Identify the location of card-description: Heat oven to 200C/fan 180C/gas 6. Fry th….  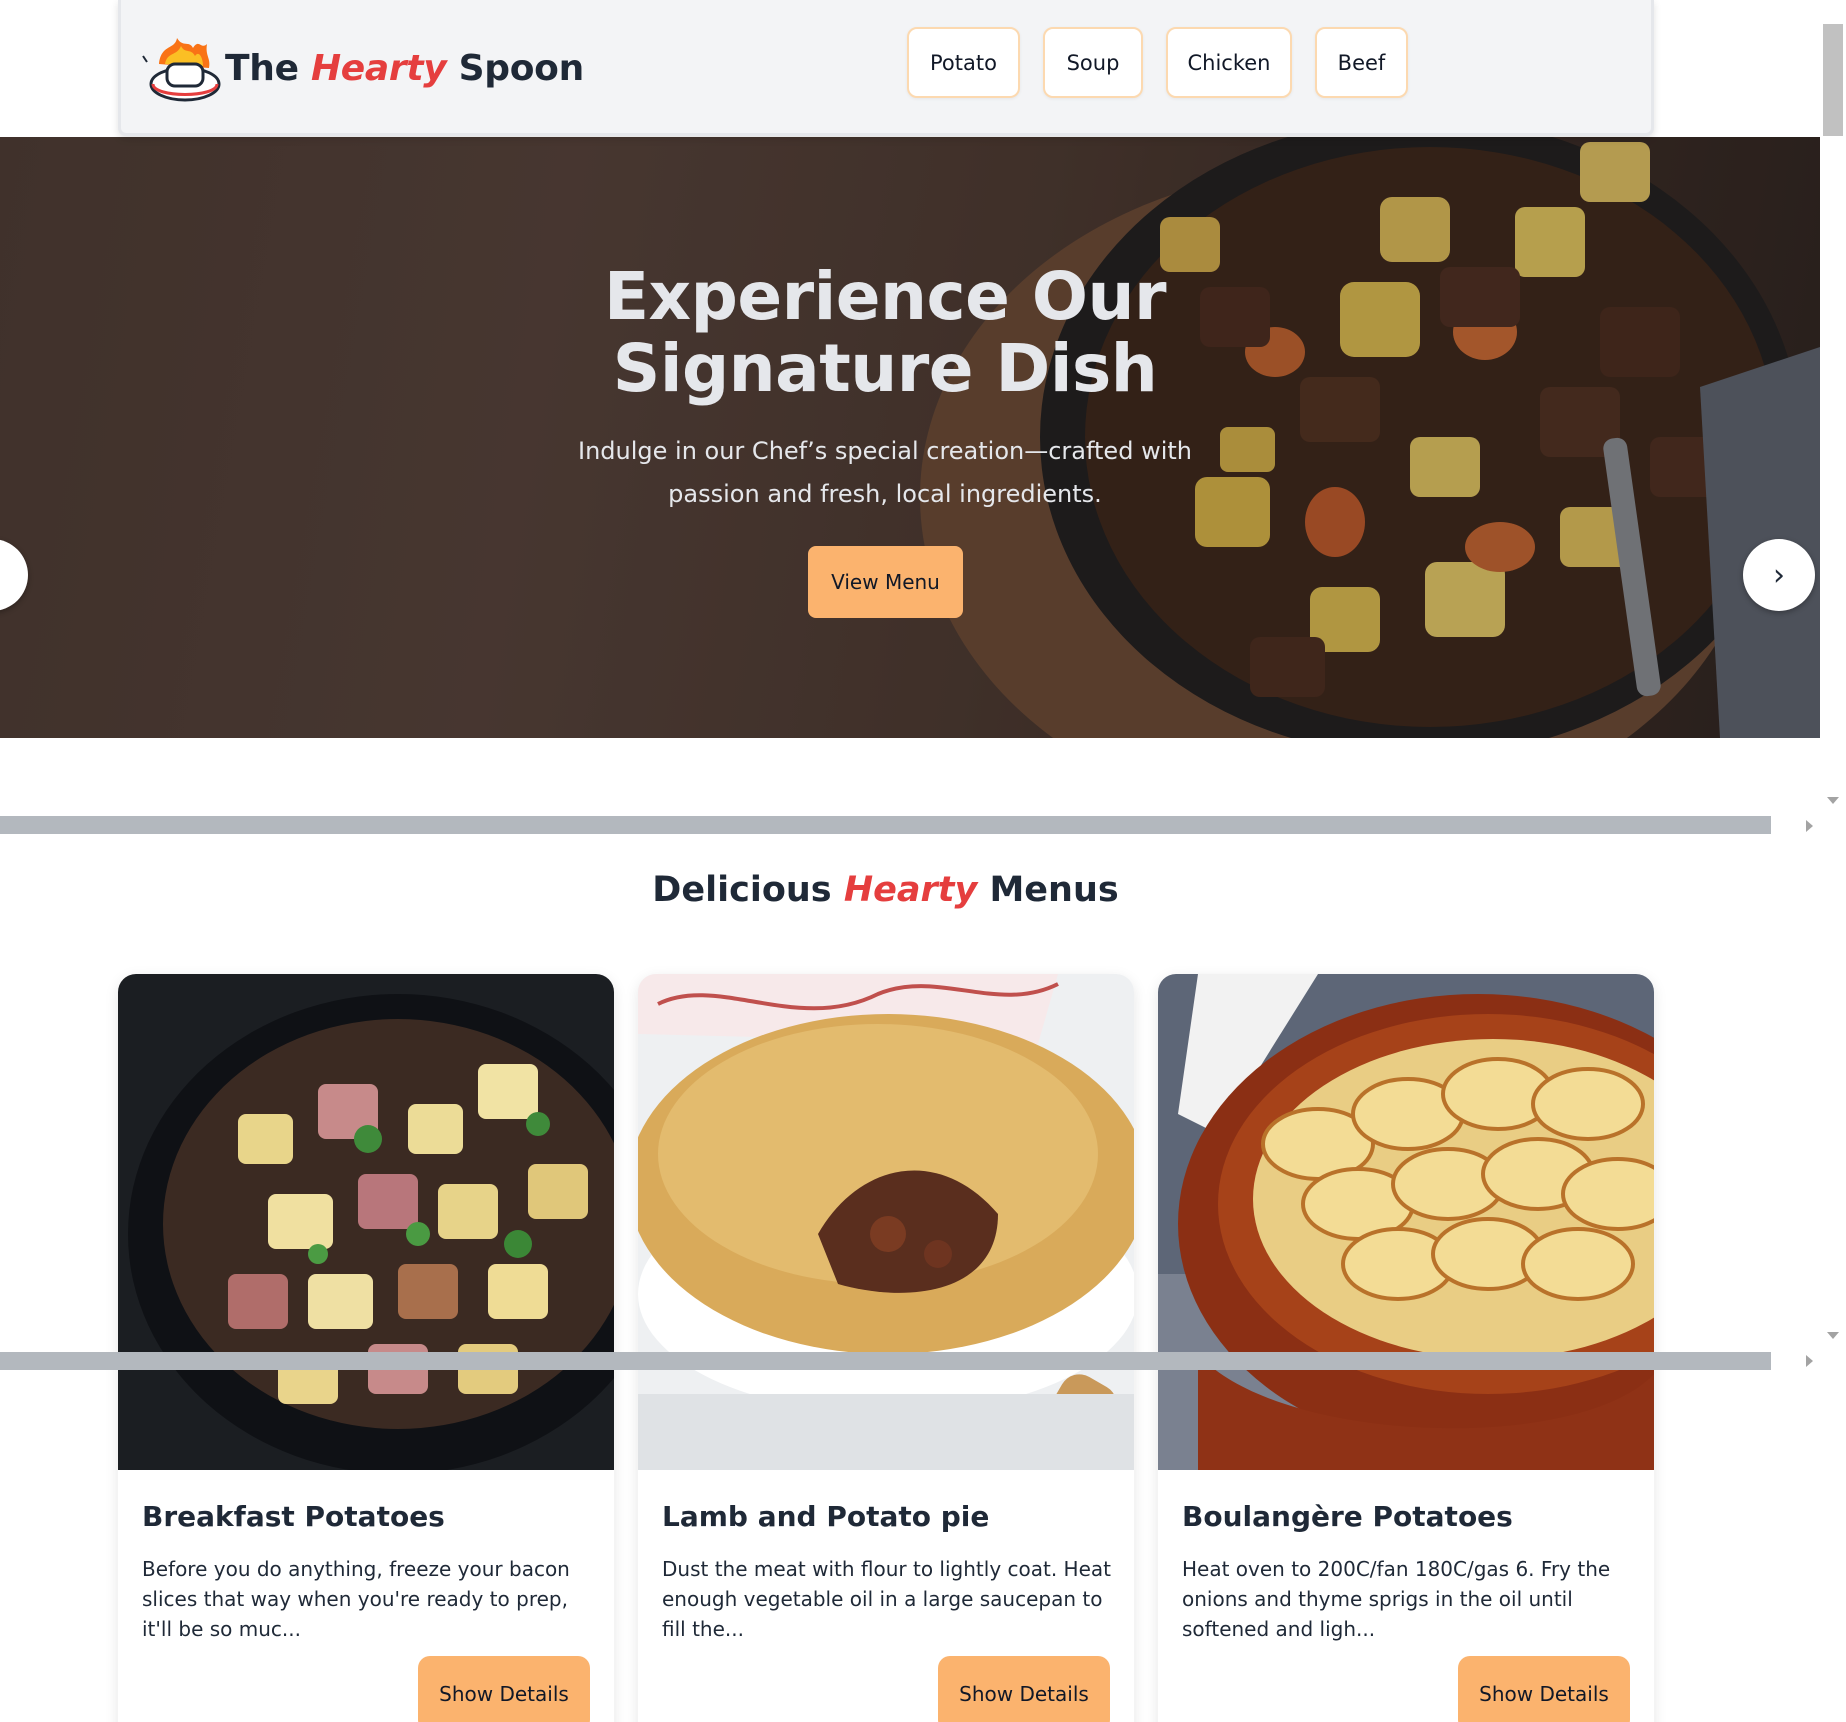
(1396, 1599).